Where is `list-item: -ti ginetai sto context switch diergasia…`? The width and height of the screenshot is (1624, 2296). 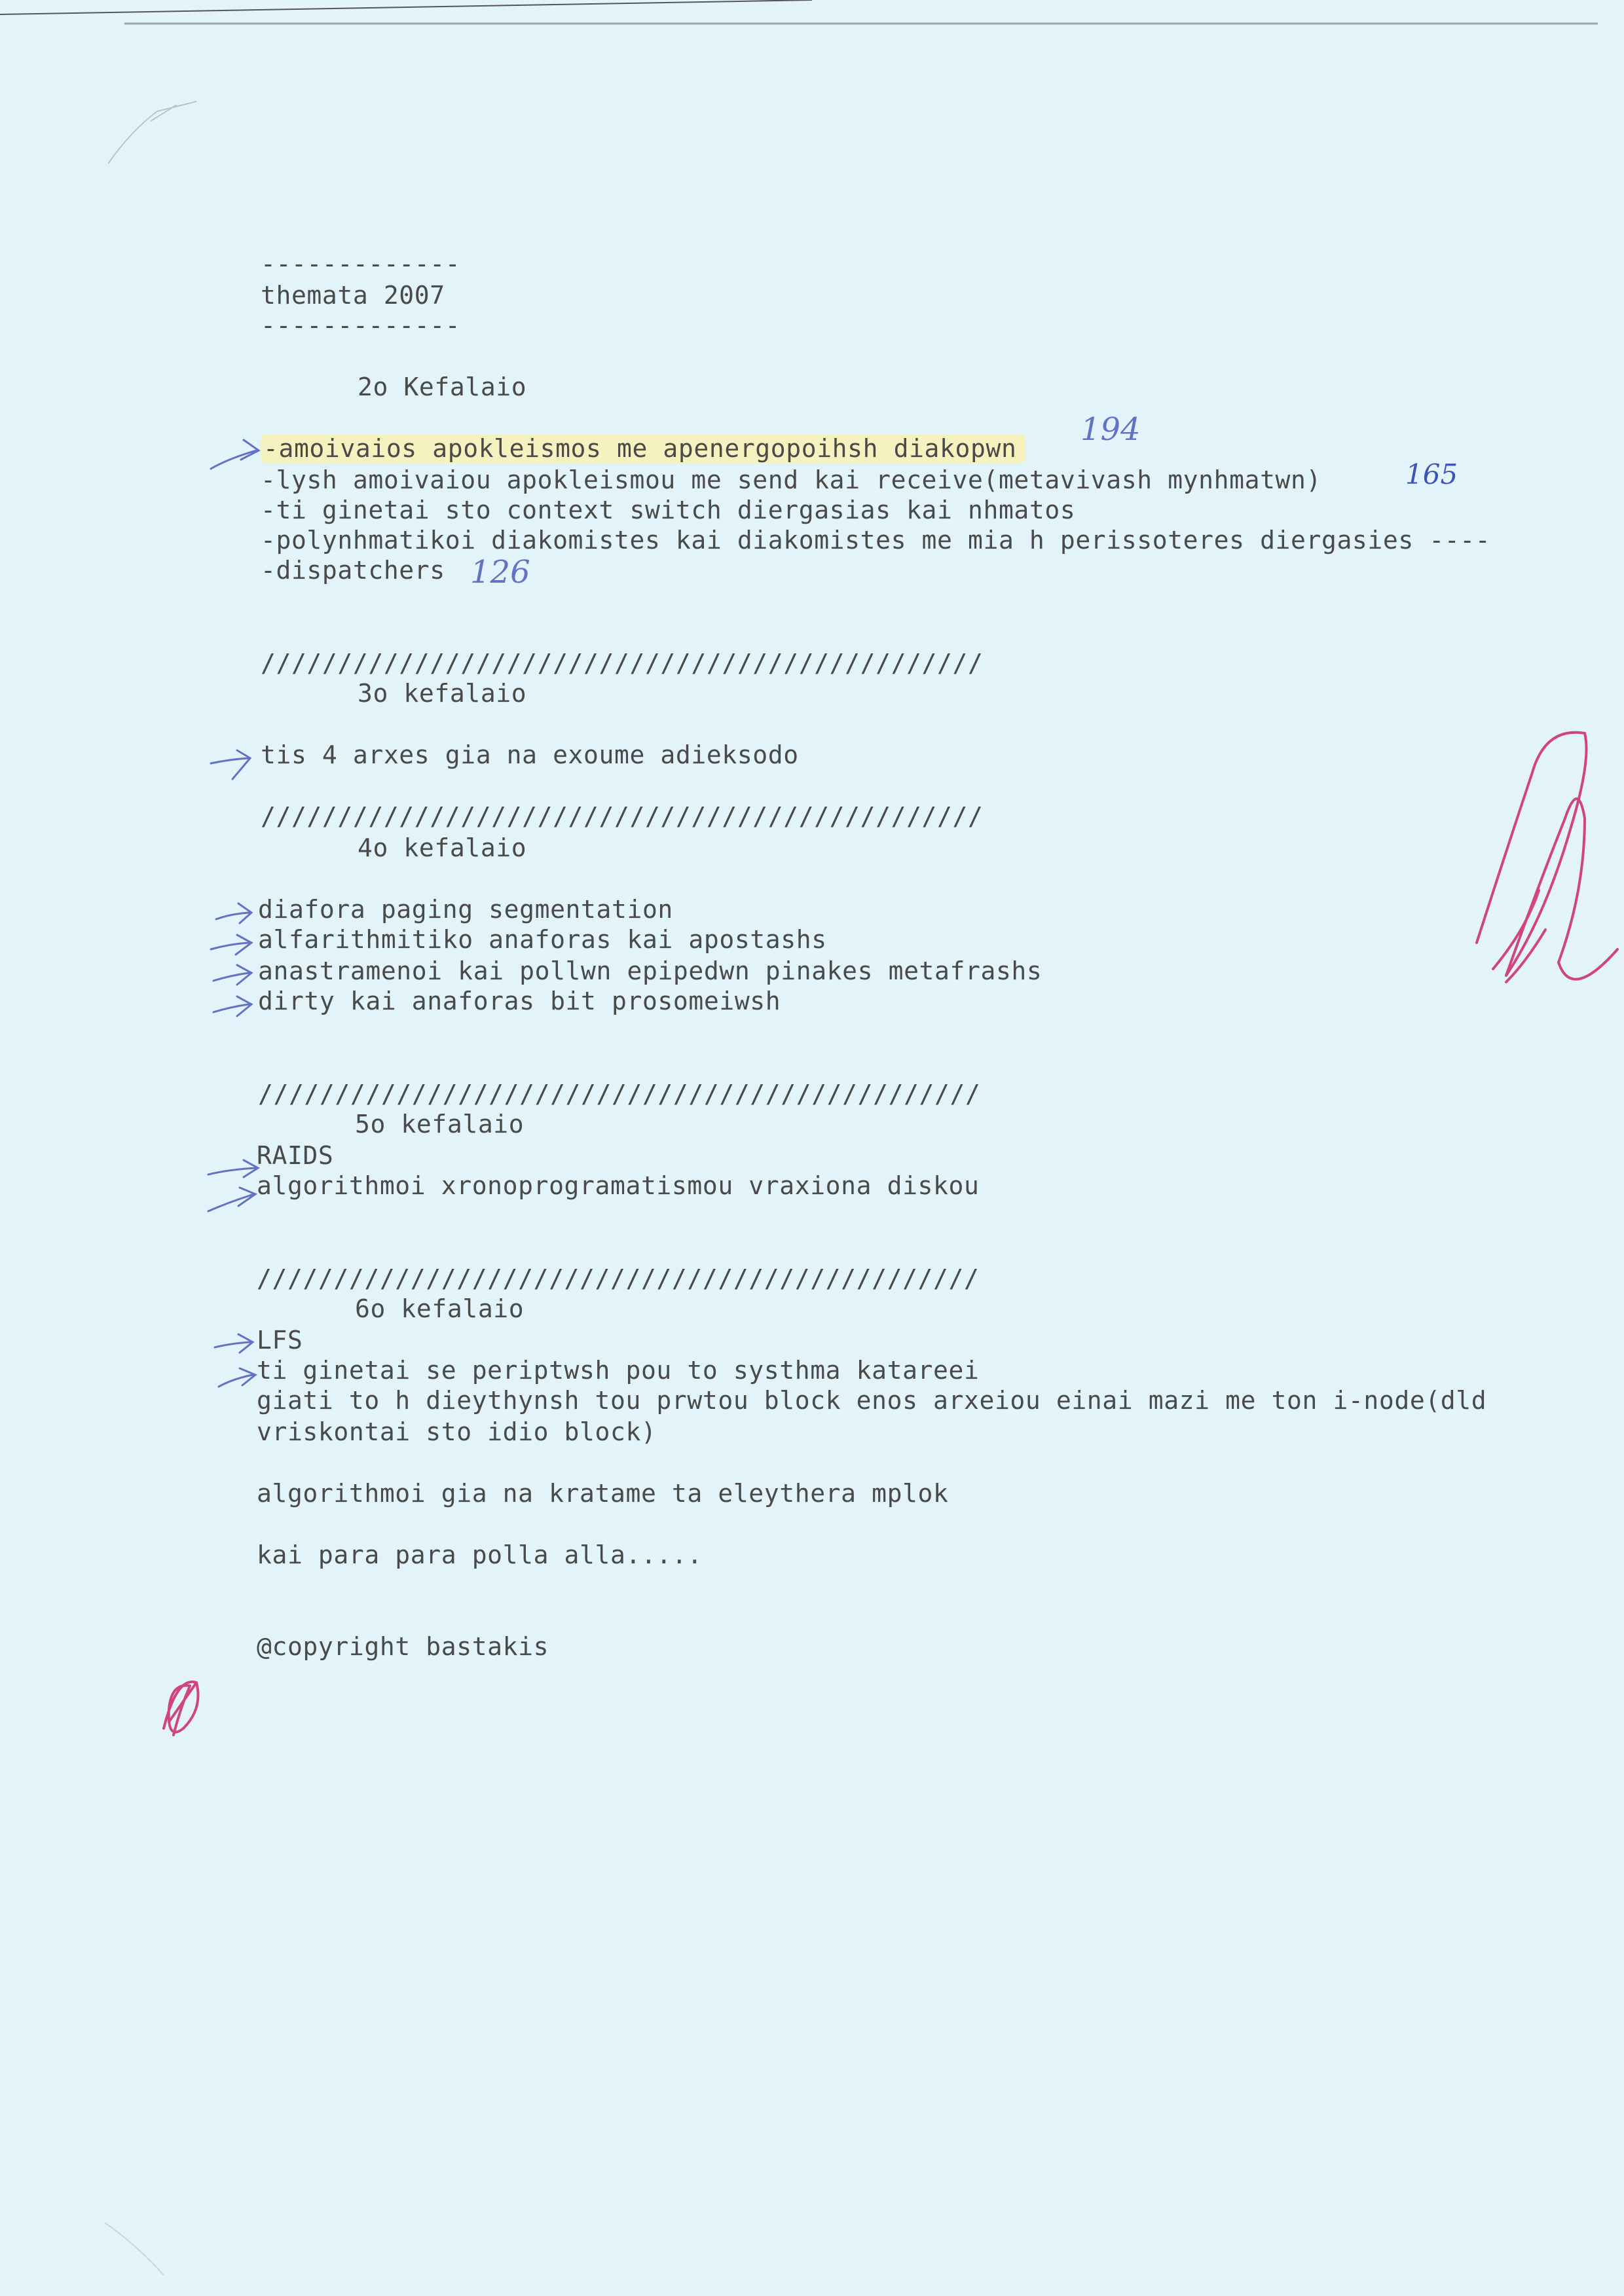 list-item: -ti ginetai sto context switch diergasia… is located at coordinates (668, 510).